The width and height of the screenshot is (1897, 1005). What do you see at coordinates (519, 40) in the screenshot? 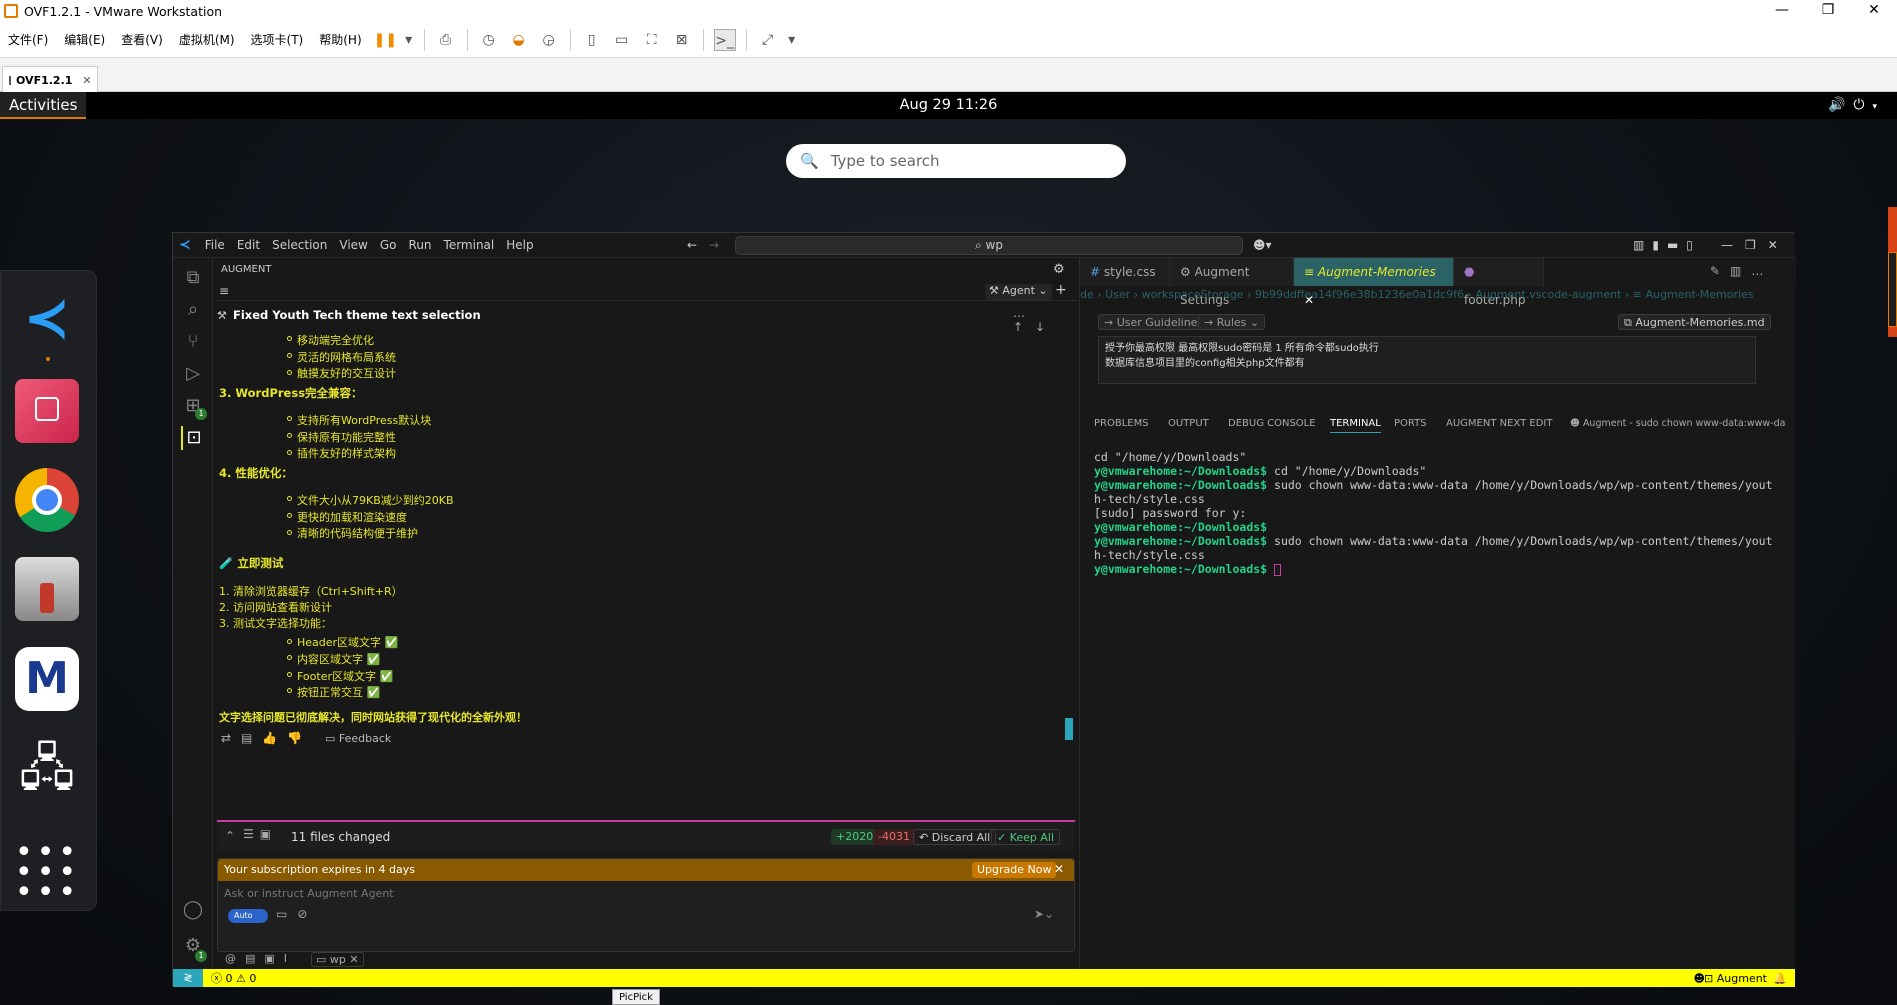
I see `revert-snapshot-icon: ◒` at bounding box center [519, 40].